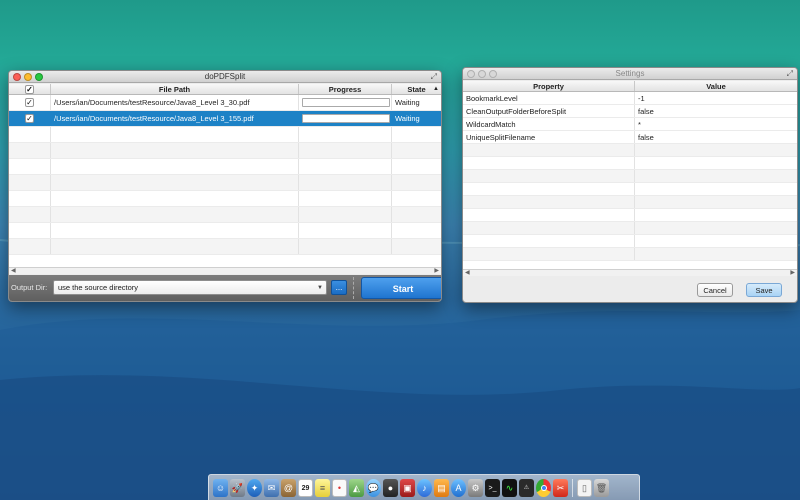  Describe the element at coordinates (271, 488) in the screenshot. I see `mail-icon: ✉` at that location.